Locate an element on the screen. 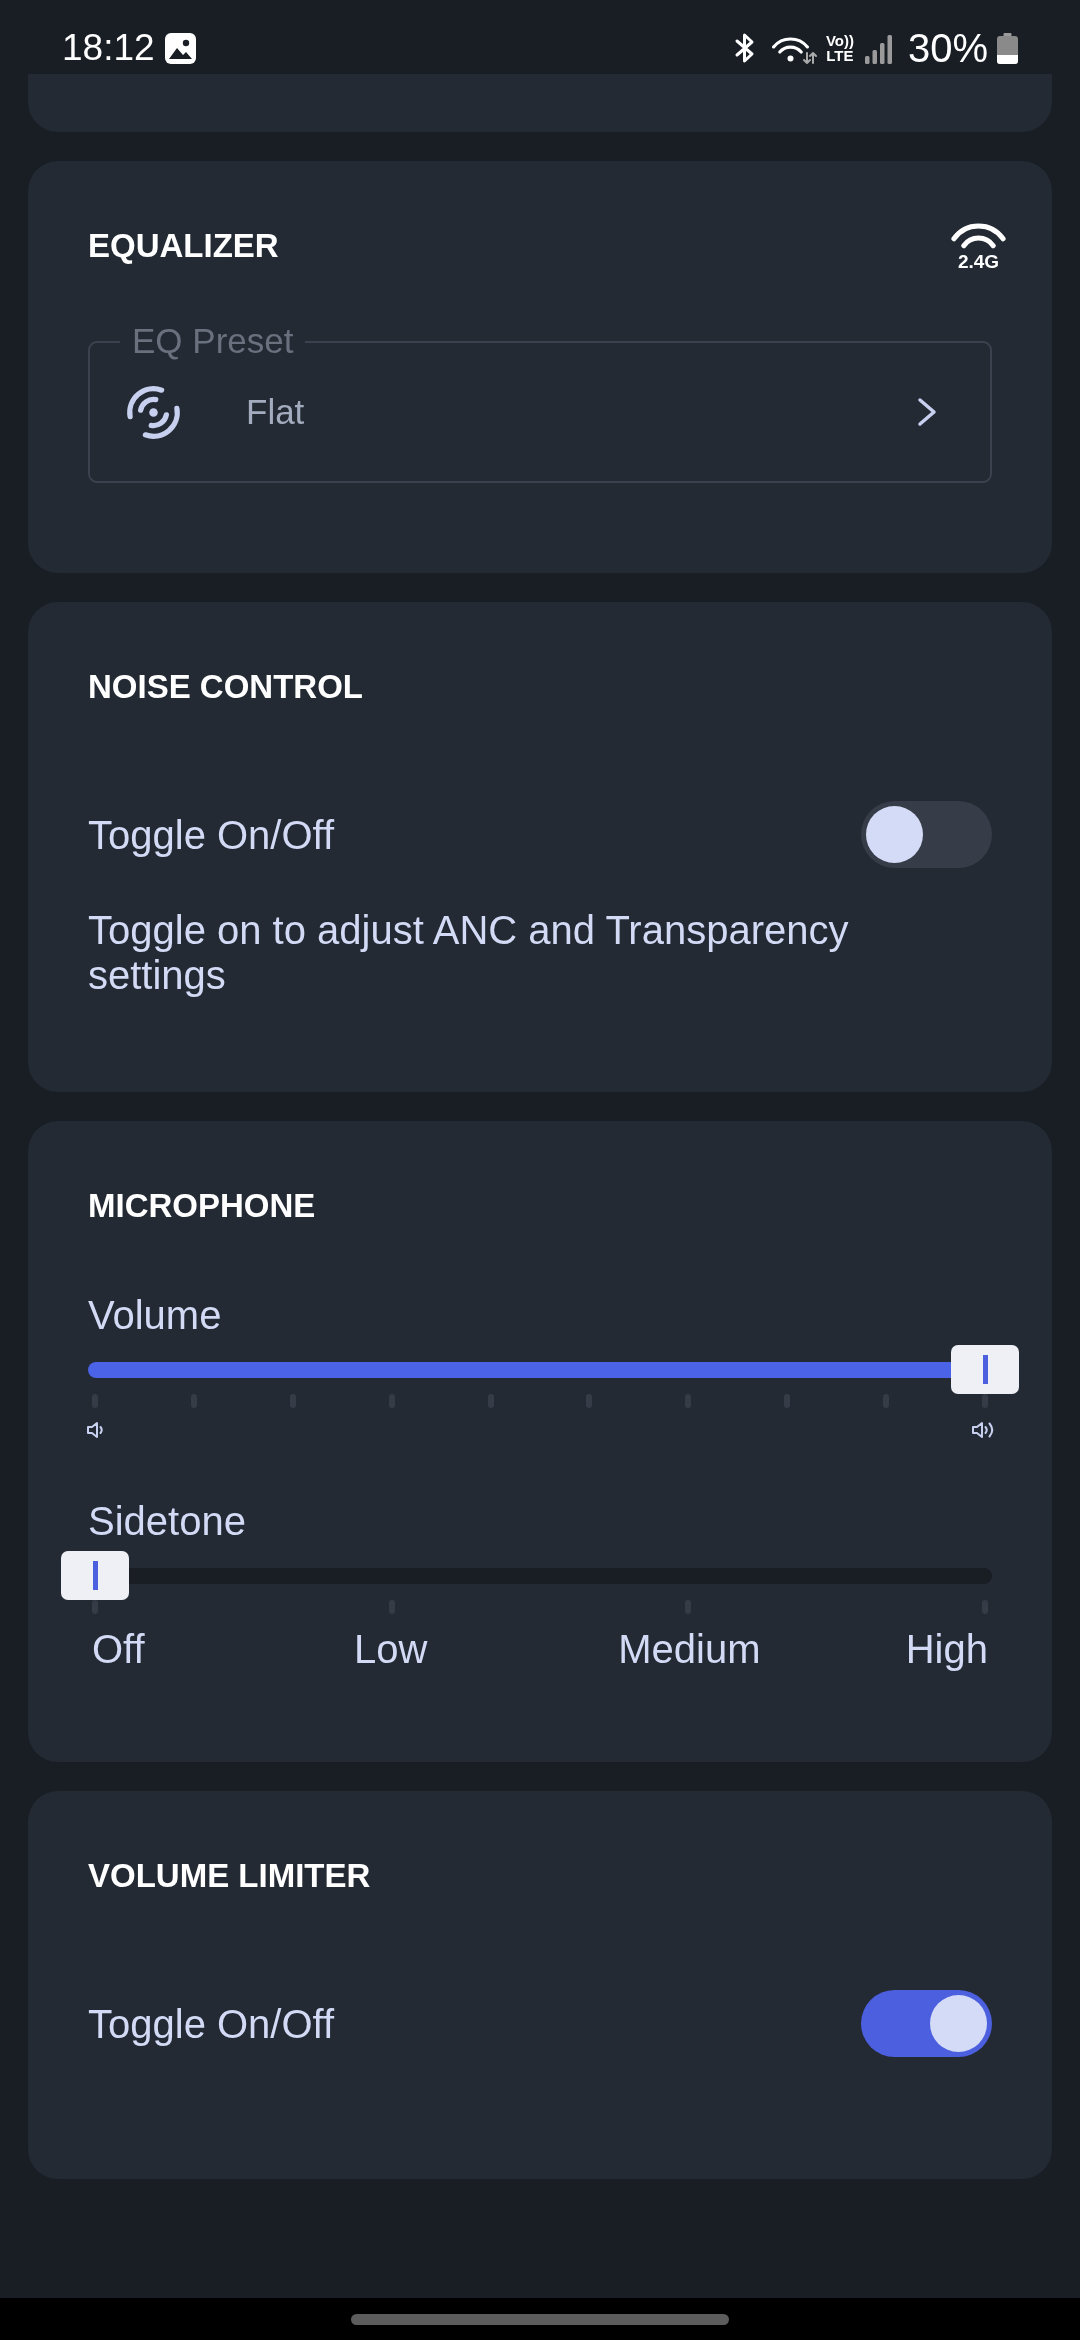 The image size is (1080, 2340). signal-icon is located at coordinates (878, 48).